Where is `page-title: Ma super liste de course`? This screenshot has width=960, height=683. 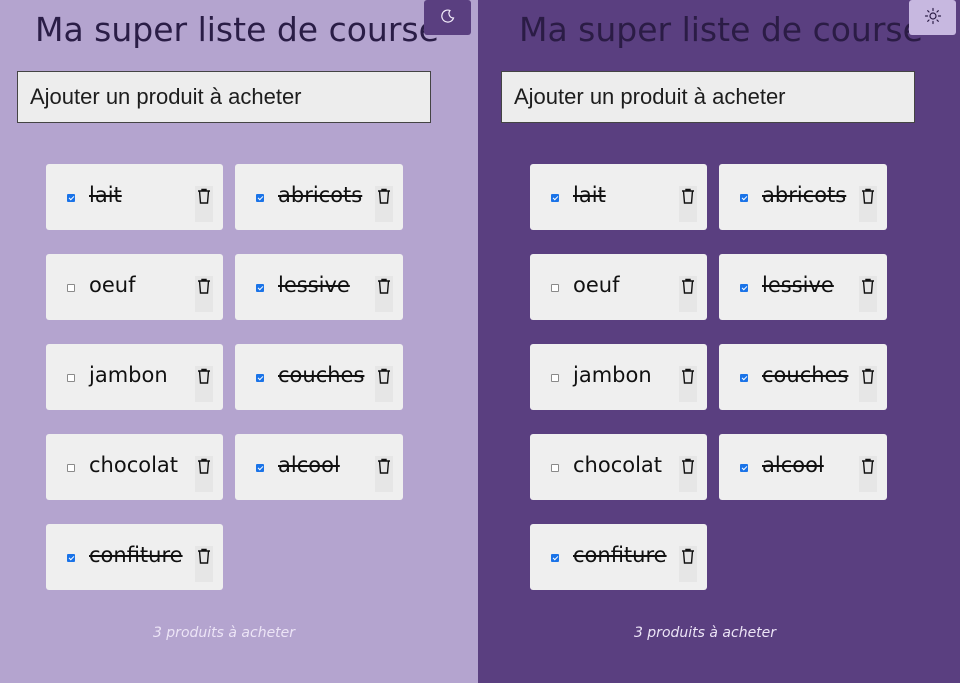
page-title: Ma super liste de course is located at coordinates (721, 29).